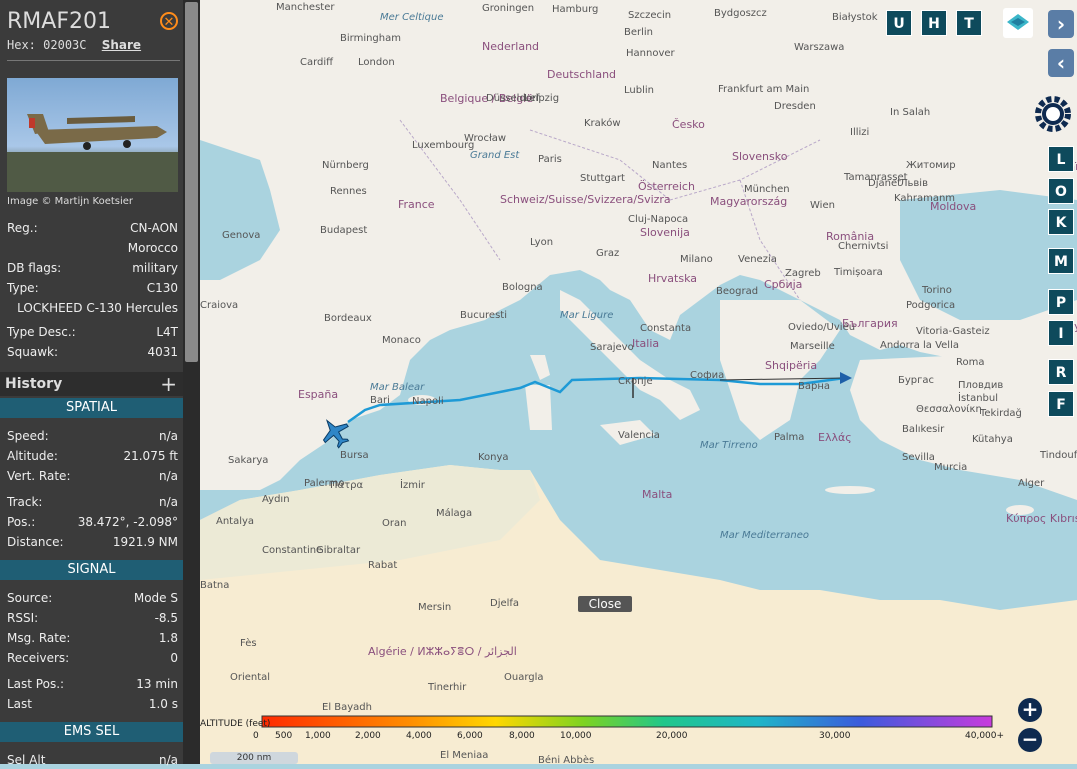 This screenshot has height=769, width=1077. Describe the element at coordinates (345, 165) in the screenshot. I see `city-label: Nürnberg` at that location.